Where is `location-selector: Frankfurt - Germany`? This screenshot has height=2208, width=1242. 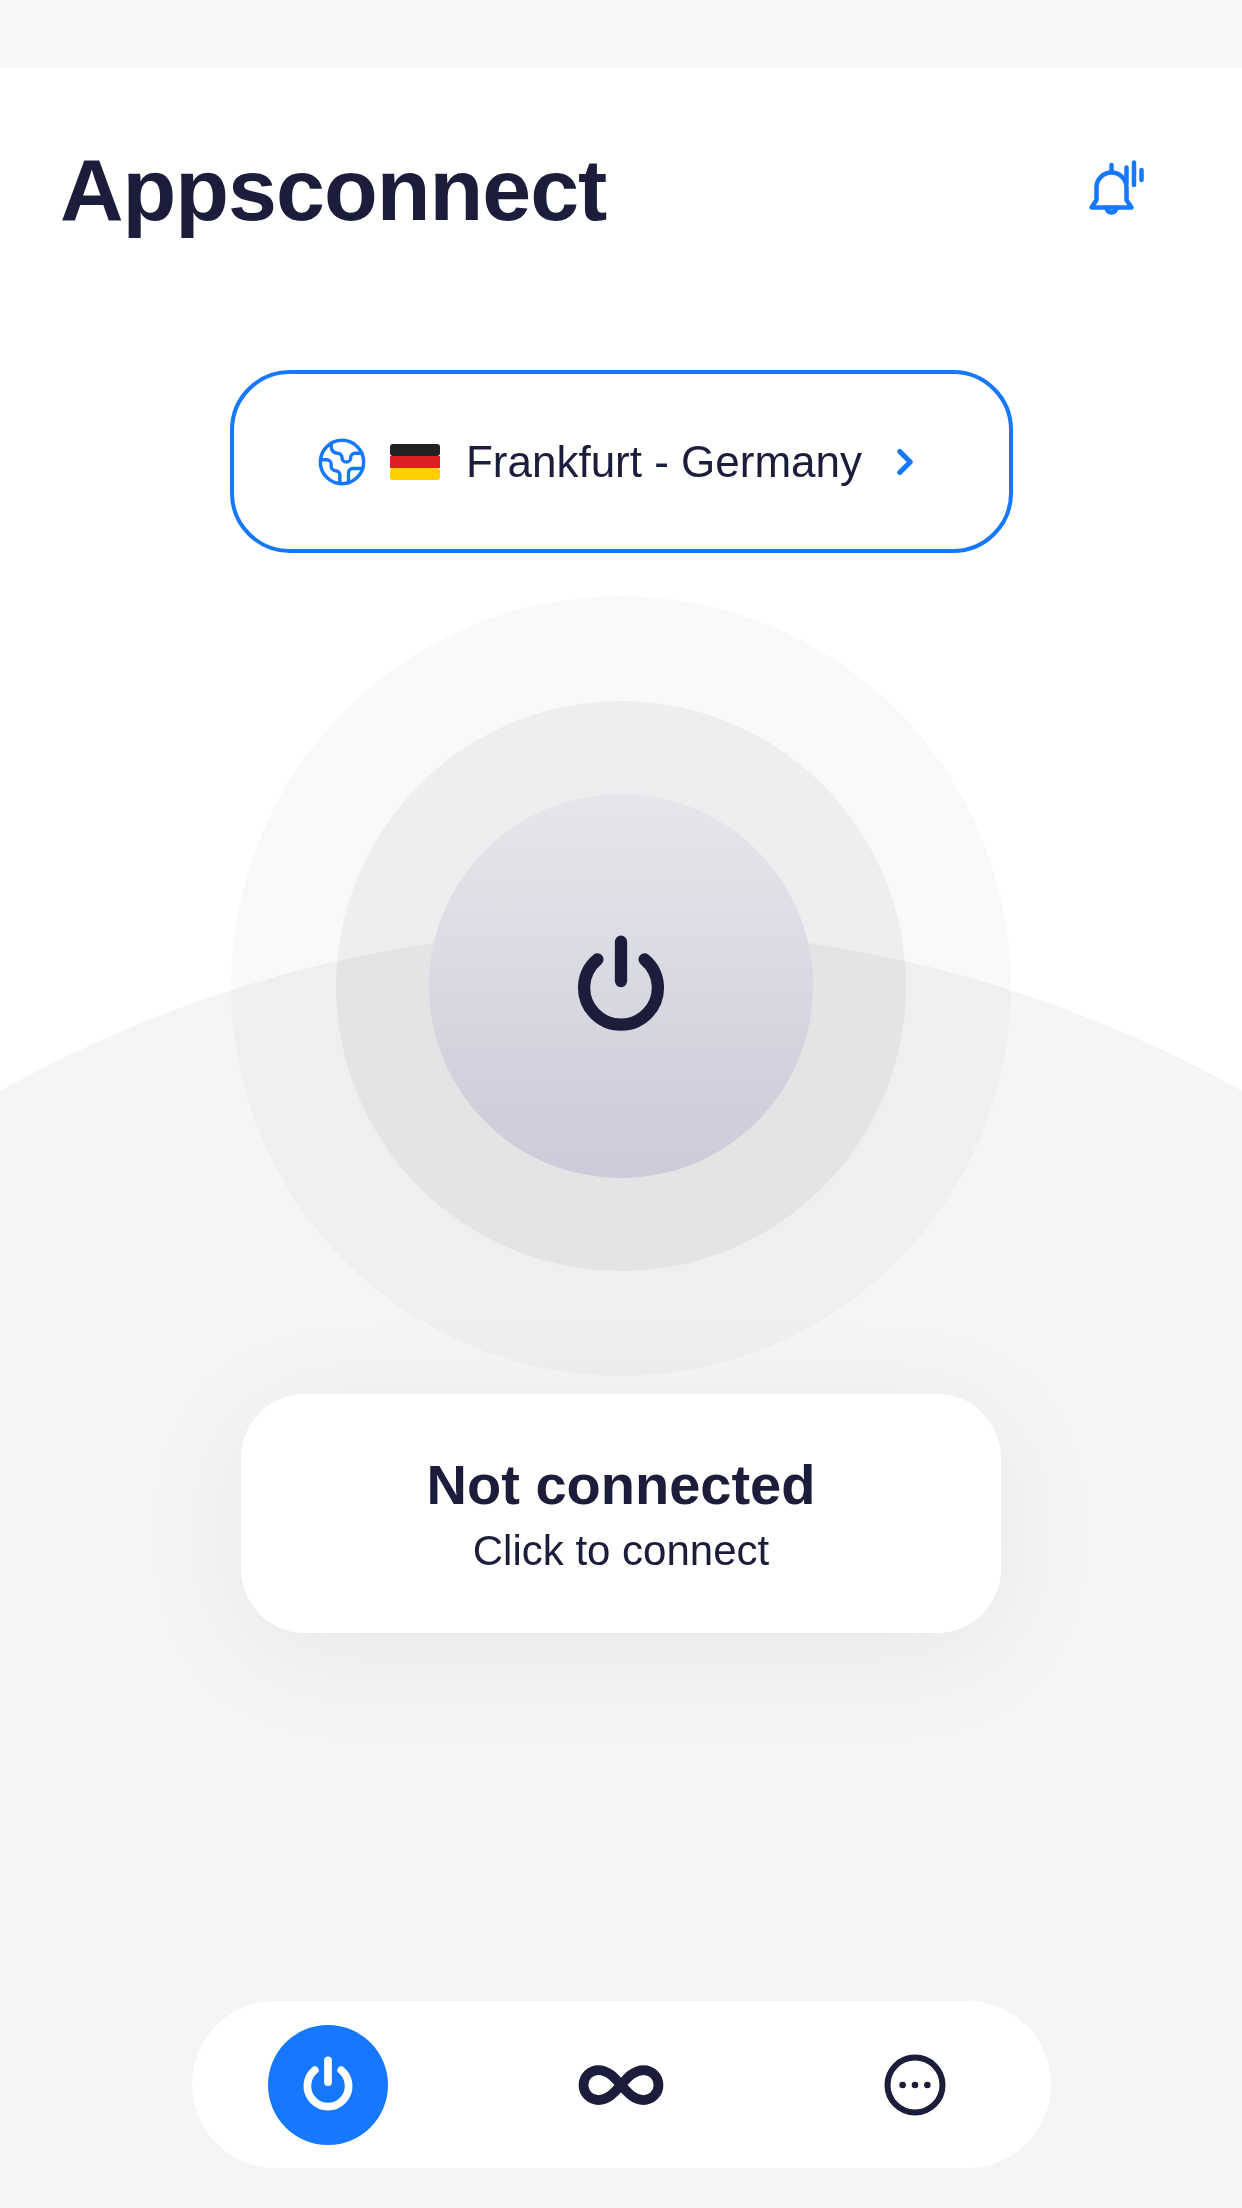
location-selector: Frankfurt - Germany is located at coordinates (621, 461).